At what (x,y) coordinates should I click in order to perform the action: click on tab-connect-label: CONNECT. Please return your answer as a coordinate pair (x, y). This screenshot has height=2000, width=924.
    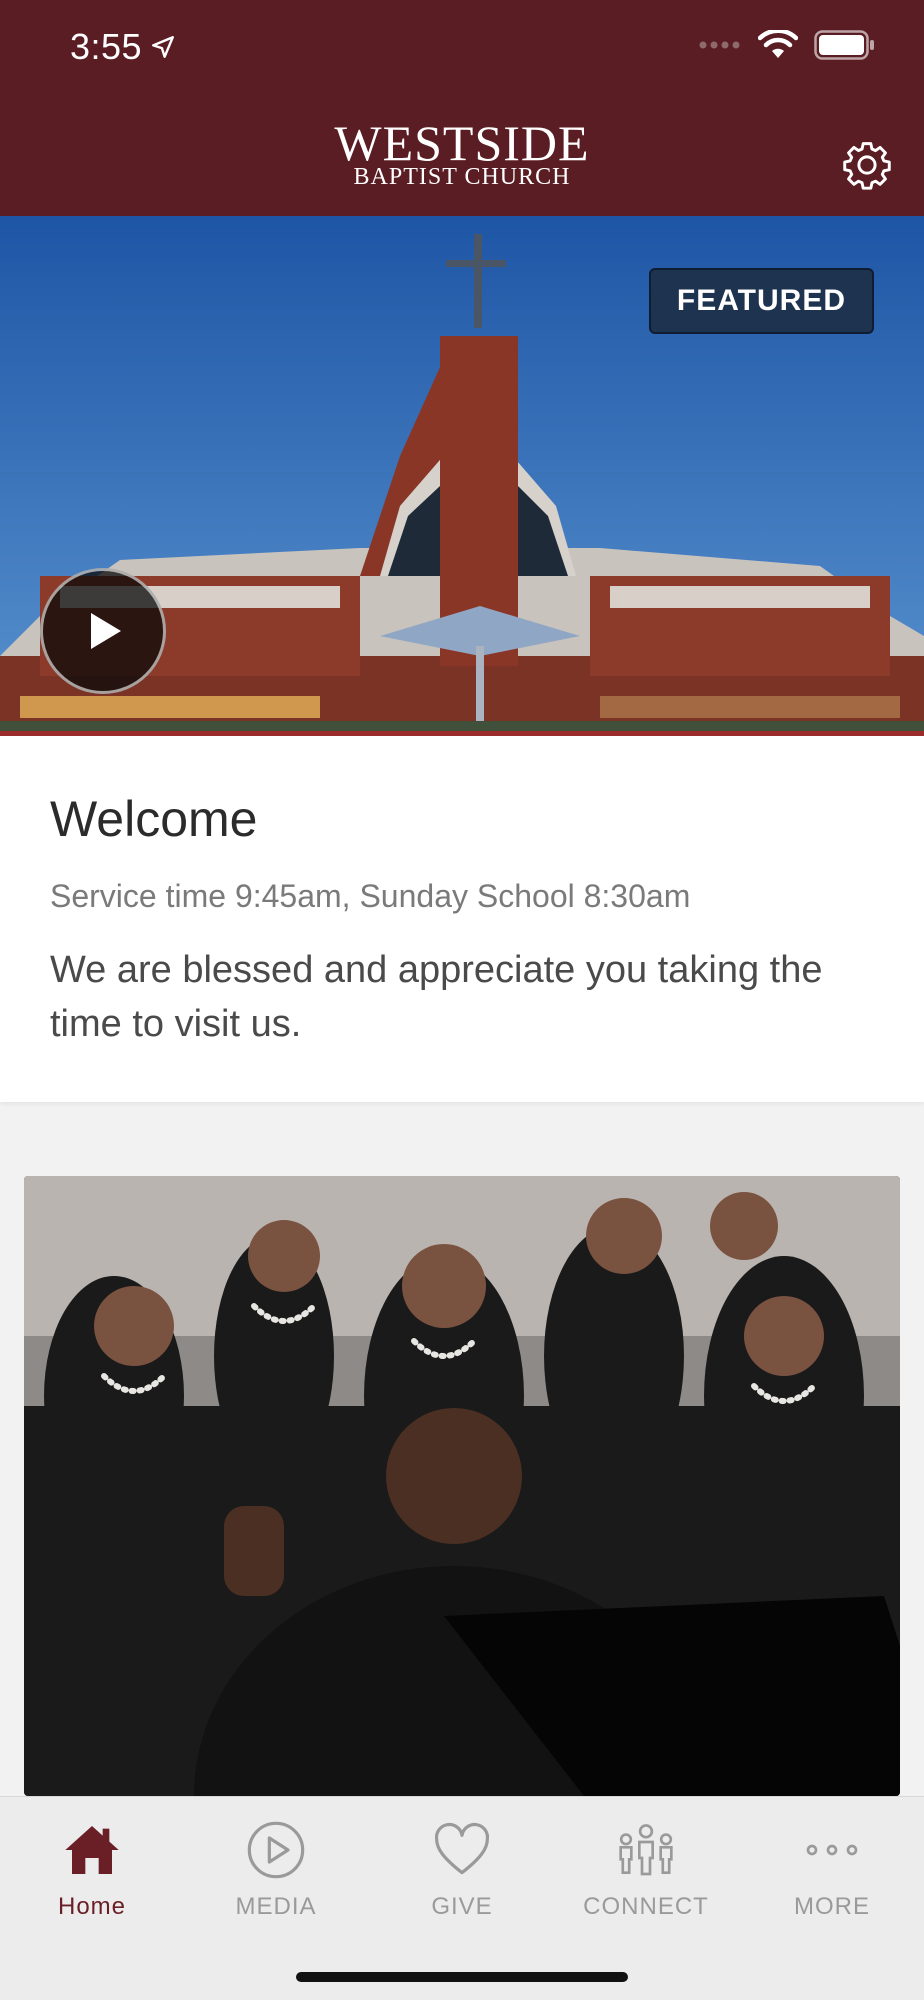
    Looking at the image, I should click on (646, 1906).